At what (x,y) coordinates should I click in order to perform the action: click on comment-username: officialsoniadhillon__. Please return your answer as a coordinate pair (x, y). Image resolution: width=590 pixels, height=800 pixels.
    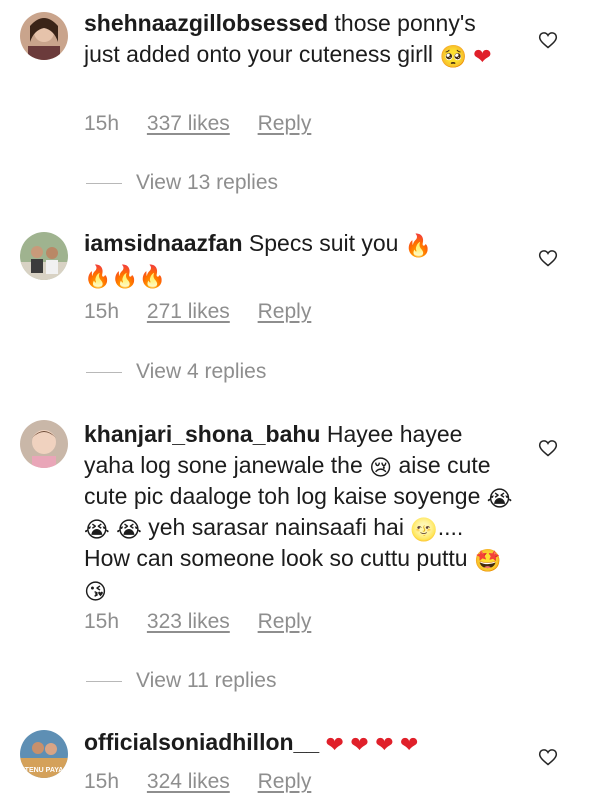
    Looking at the image, I should click on (201, 742).